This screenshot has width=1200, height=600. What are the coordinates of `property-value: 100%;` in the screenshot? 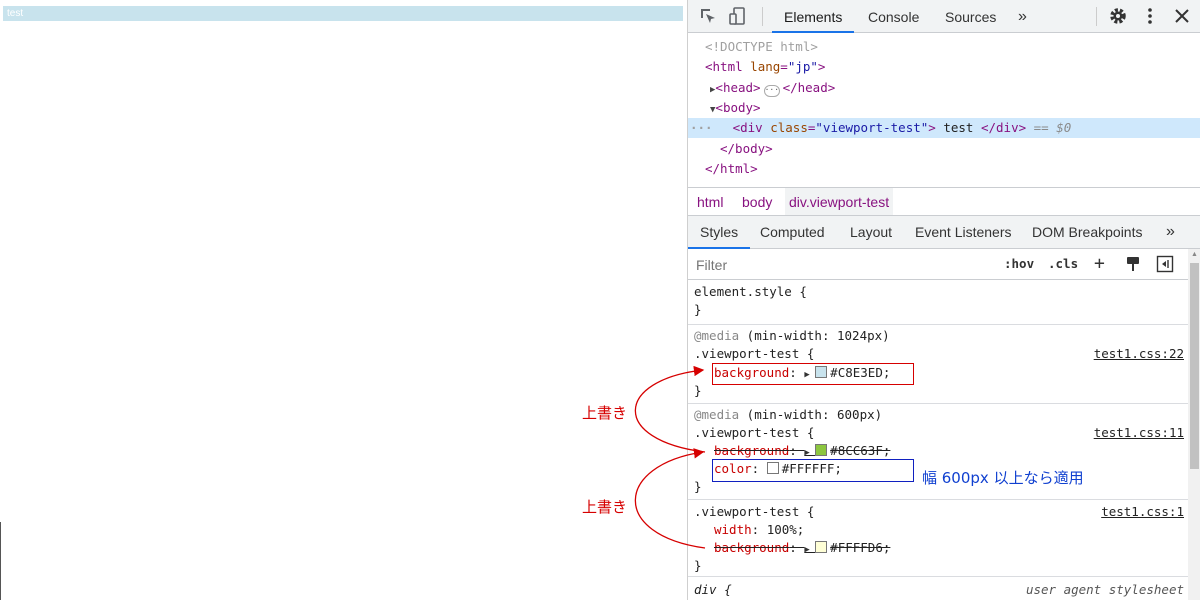 It's located at (786, 529).